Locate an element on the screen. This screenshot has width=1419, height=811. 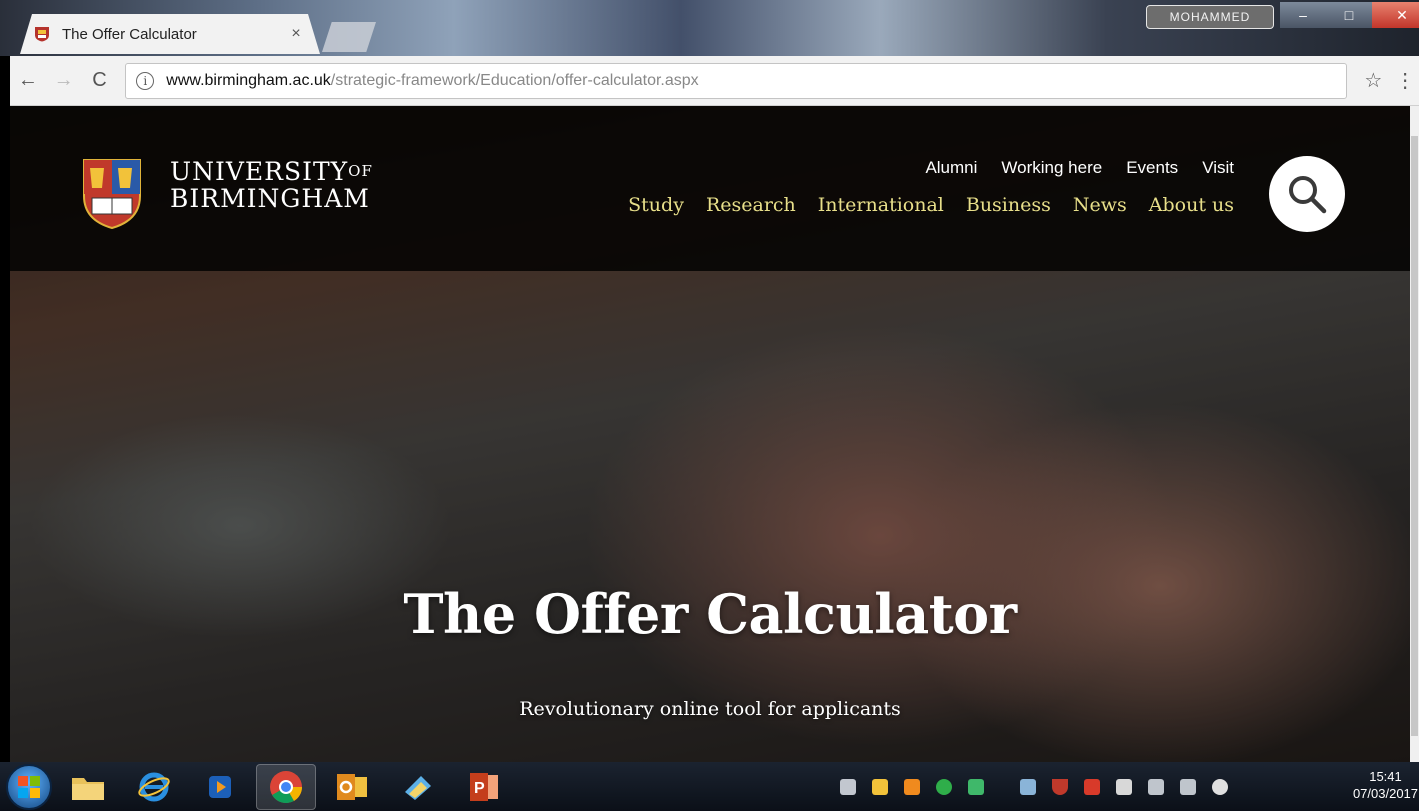
hero-title: The Offer Calculator is located at coordinates (710, 614).